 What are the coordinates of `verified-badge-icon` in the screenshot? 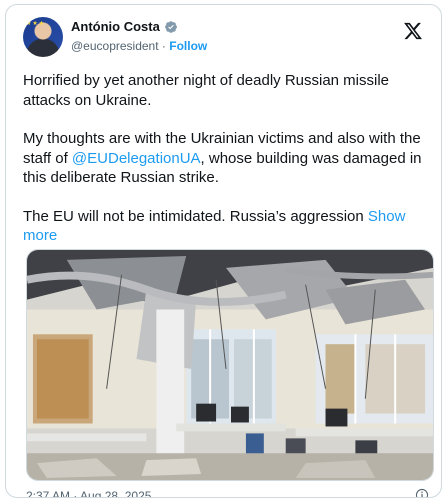 It's located at (170, 26).